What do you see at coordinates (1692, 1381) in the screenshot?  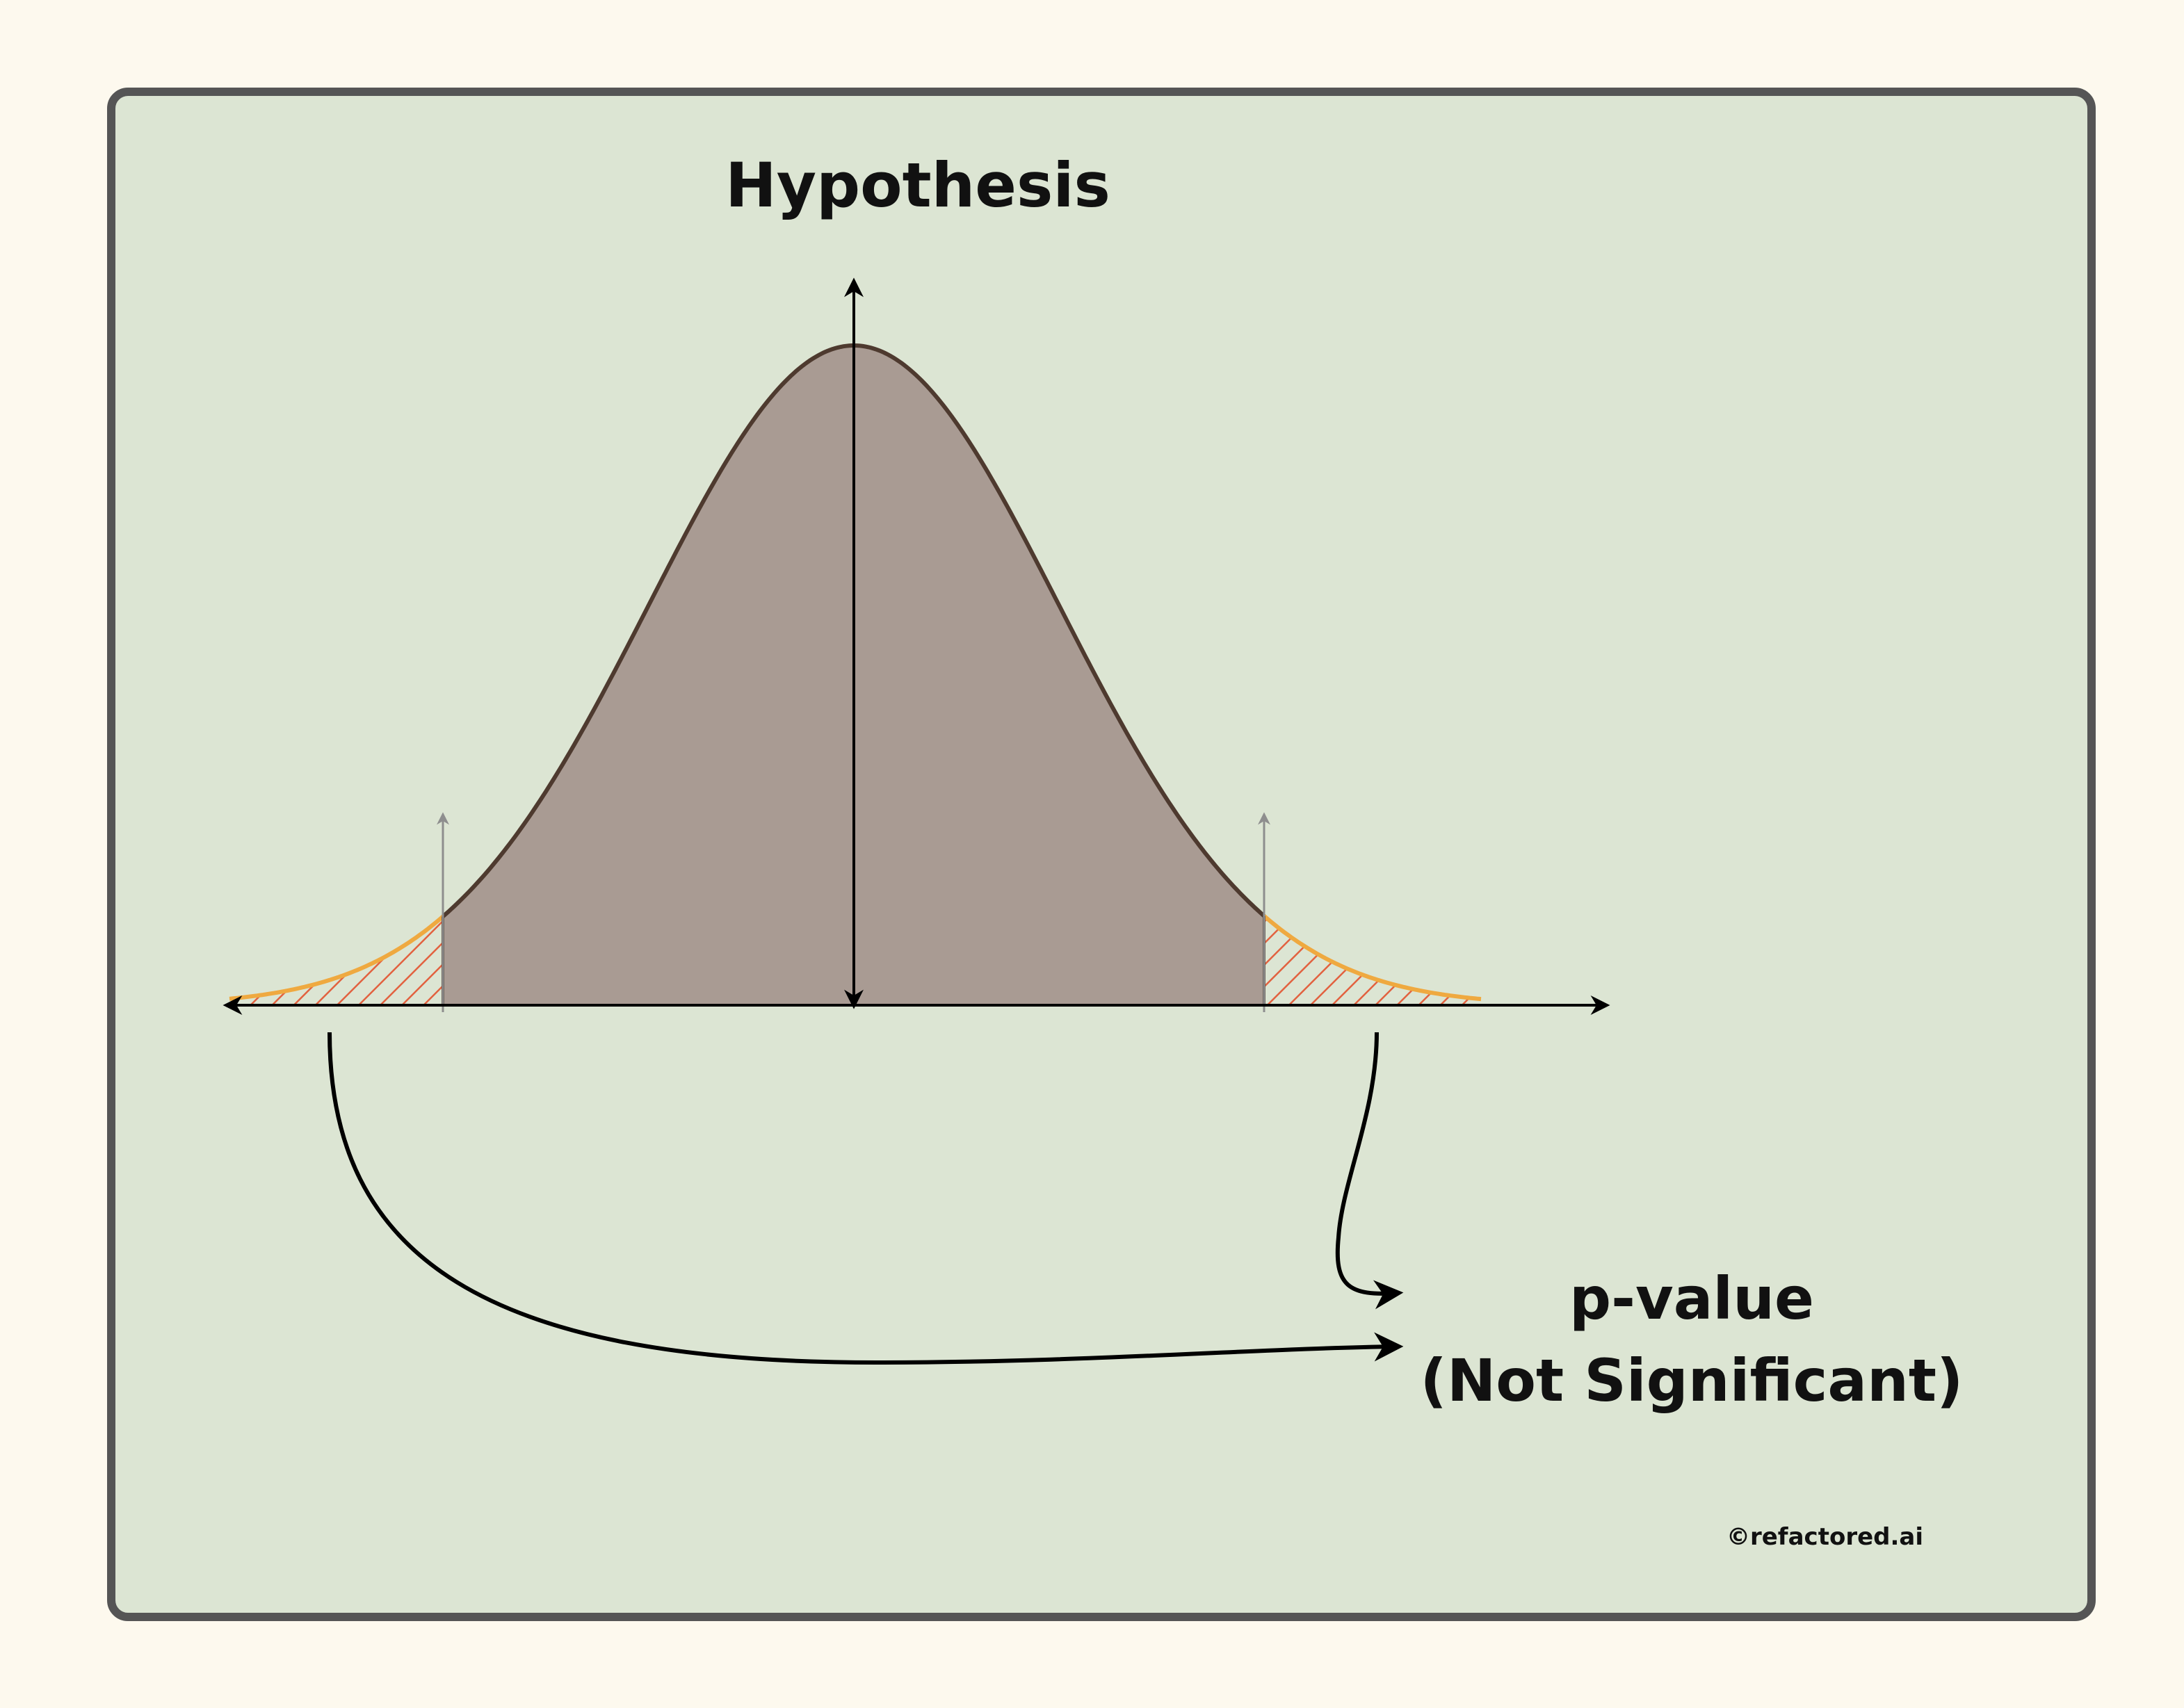 I see `significance-label: (Not Significant)` at bounding box center [1692, 1381].